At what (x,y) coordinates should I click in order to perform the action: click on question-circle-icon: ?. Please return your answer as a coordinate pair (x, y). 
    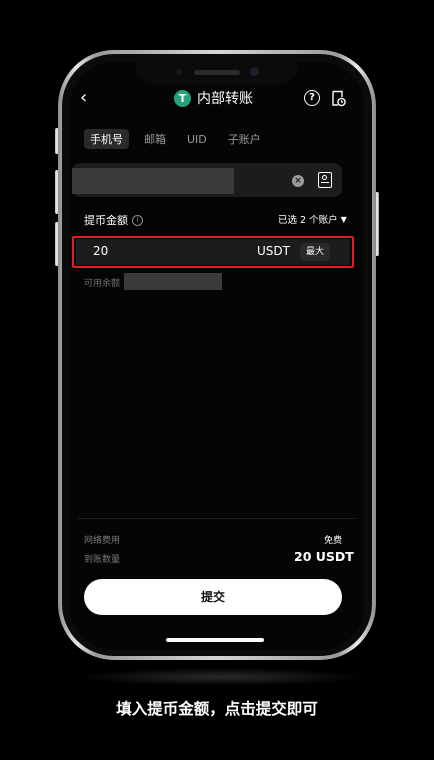
    Looking at the image, I should click on (312, 98).